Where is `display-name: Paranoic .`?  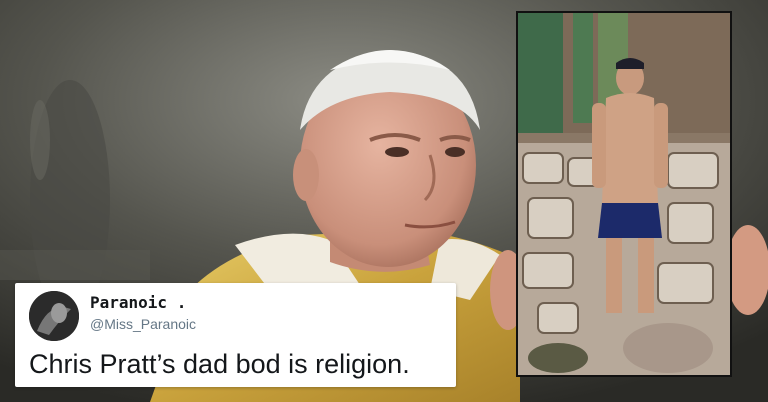 display-name: Paranoic . is located at coordinates (138, 302).